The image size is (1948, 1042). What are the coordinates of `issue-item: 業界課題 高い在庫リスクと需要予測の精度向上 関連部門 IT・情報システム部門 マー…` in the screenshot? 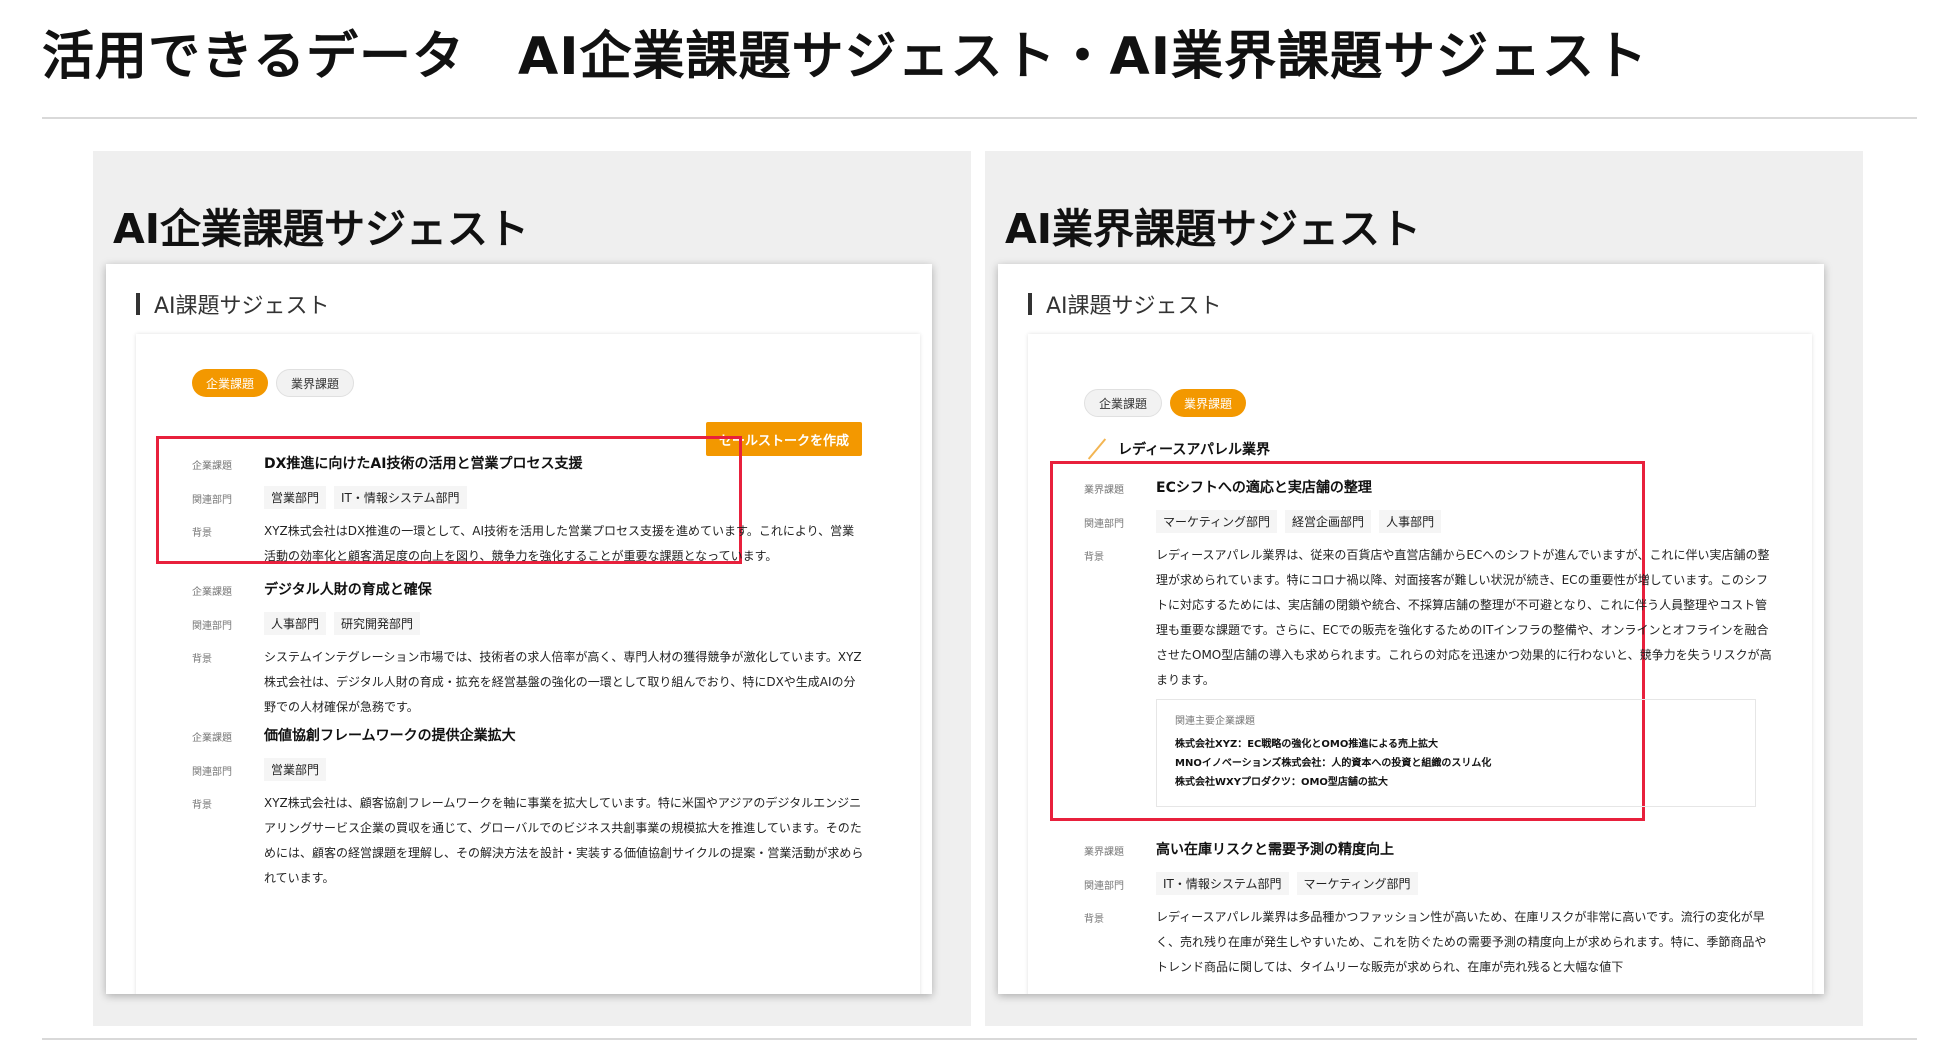 It's located at (1444, 914).